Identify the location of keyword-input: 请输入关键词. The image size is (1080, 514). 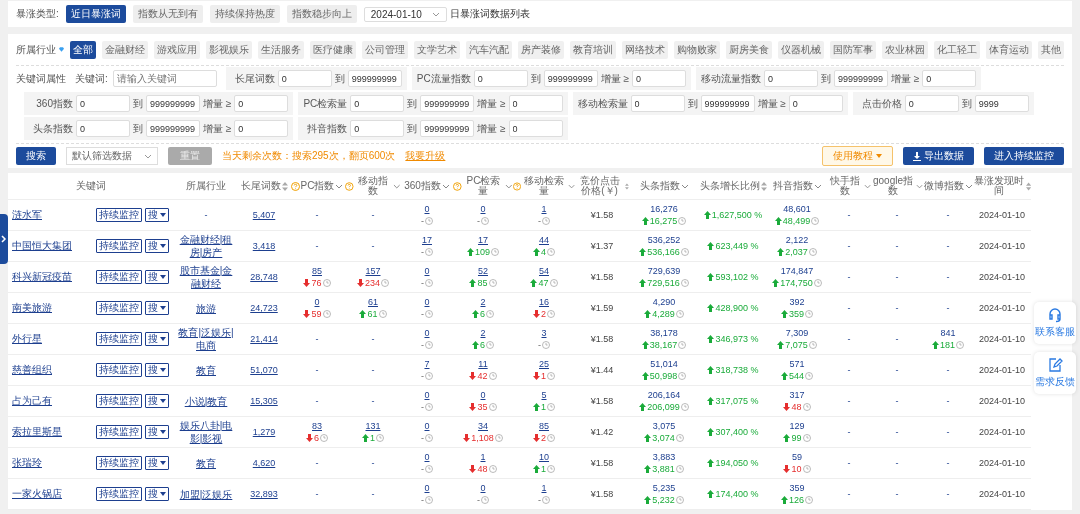
(164, 78).